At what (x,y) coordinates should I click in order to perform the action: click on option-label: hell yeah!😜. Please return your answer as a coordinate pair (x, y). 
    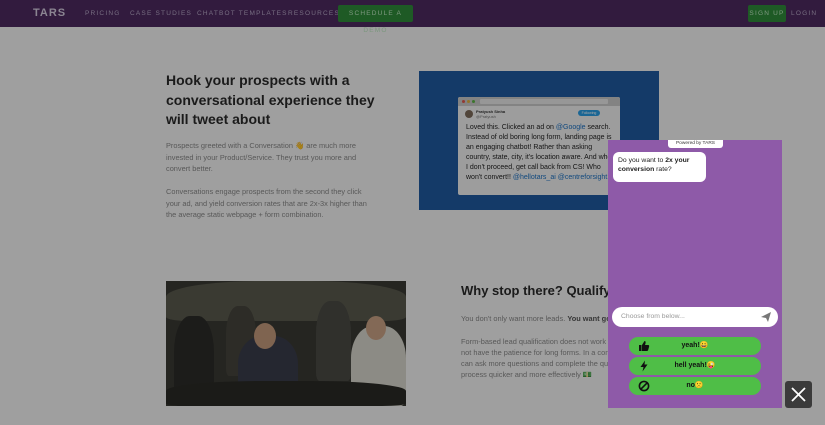
    Looking at the image, I should click on (695, 365).